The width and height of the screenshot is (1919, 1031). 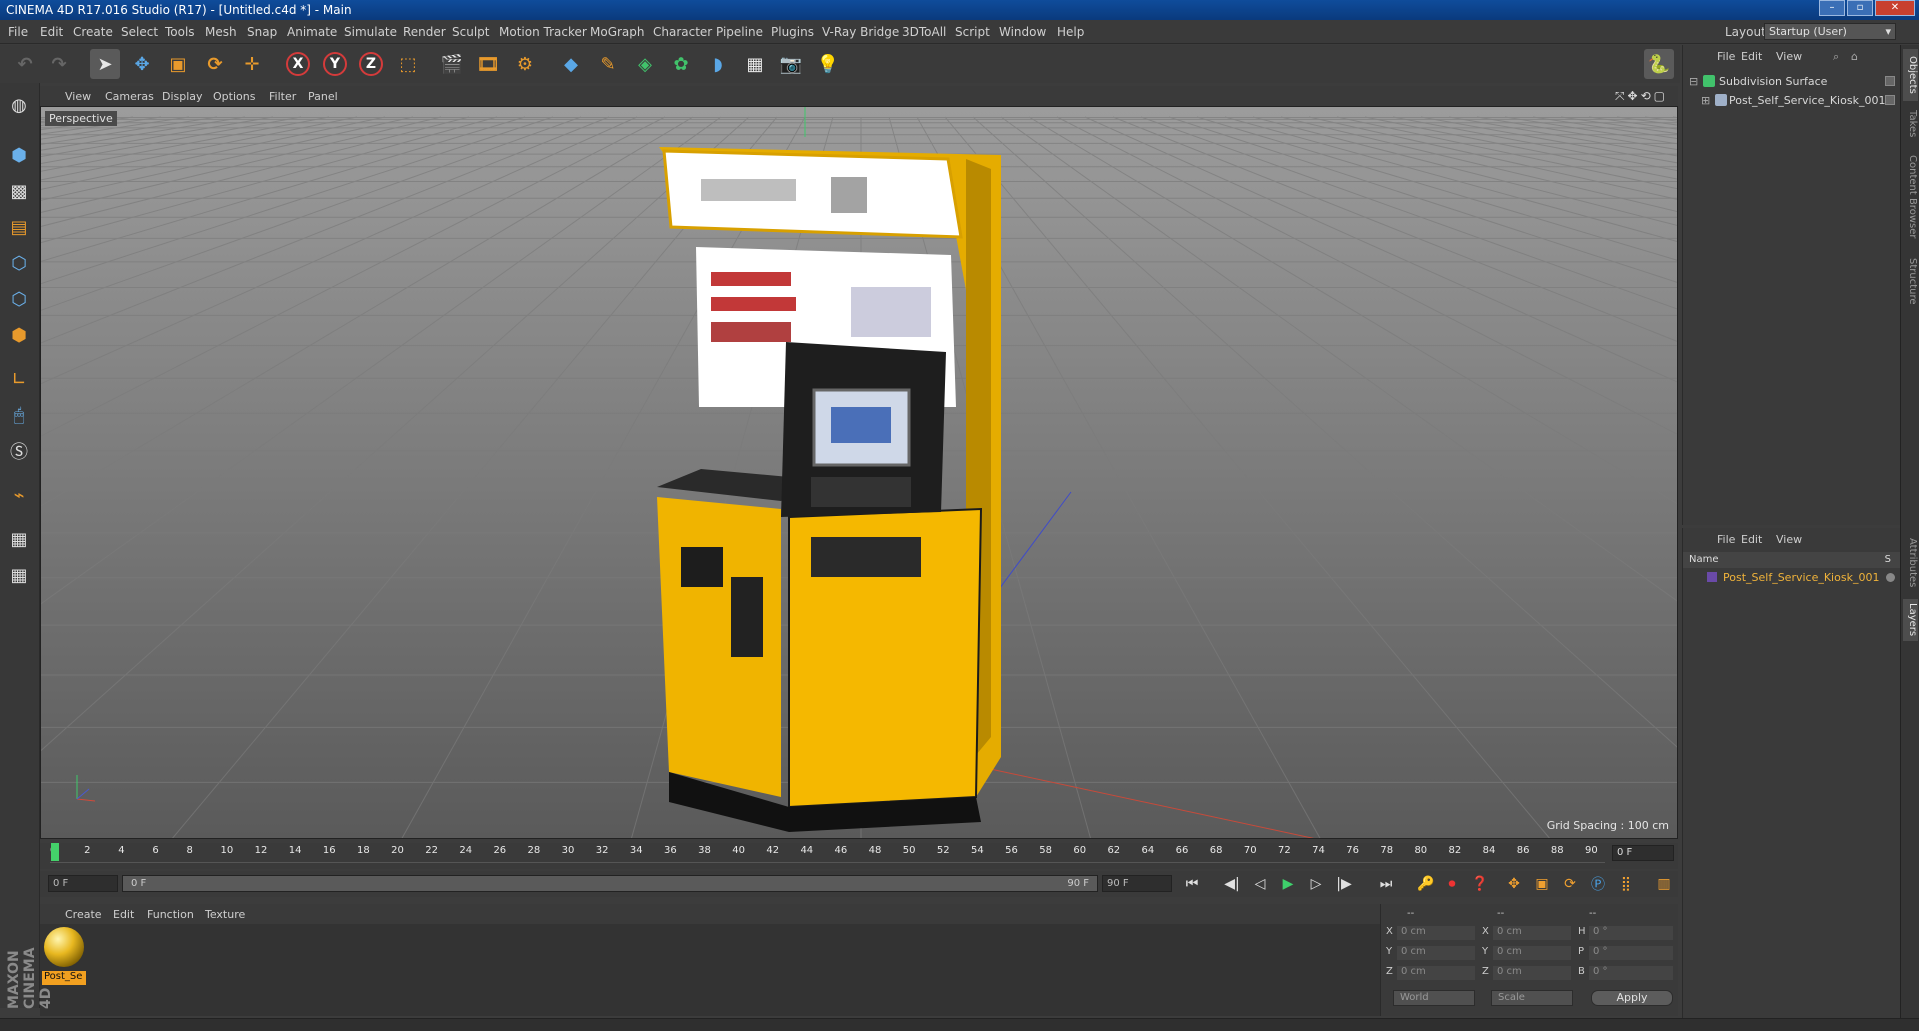 I want to click on make-editable-icon: ◍, so click(x=19, y=105).